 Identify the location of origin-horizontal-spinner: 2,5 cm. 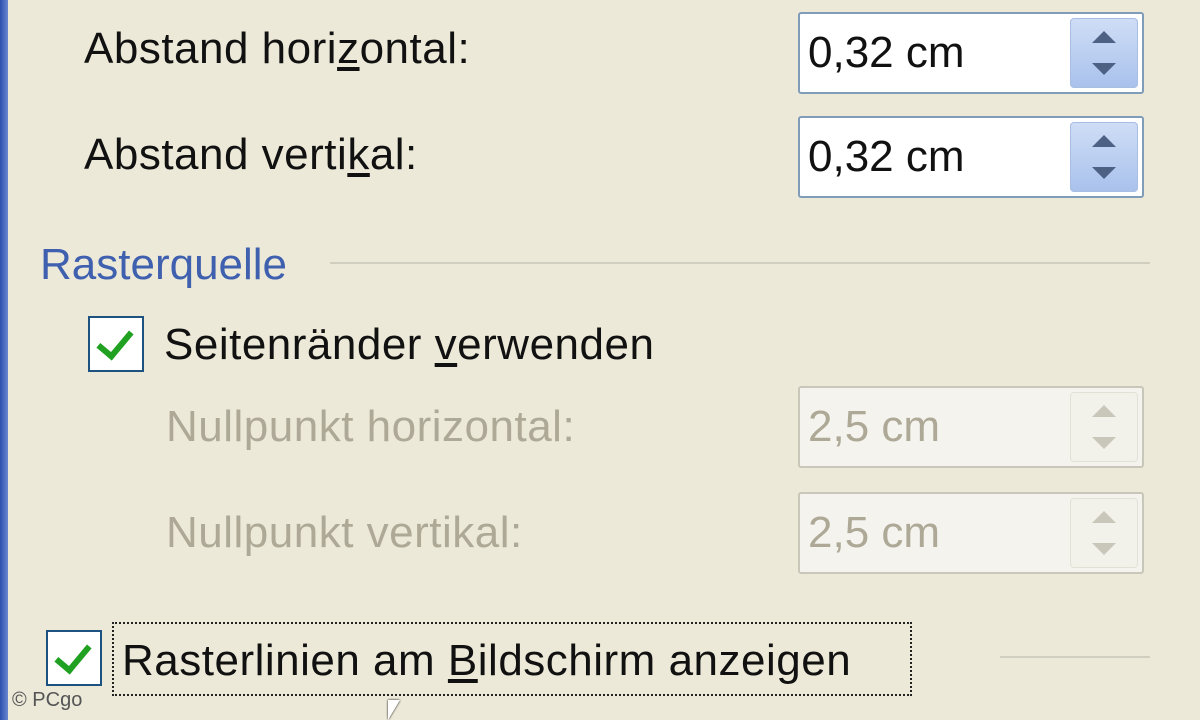
(971, 427).